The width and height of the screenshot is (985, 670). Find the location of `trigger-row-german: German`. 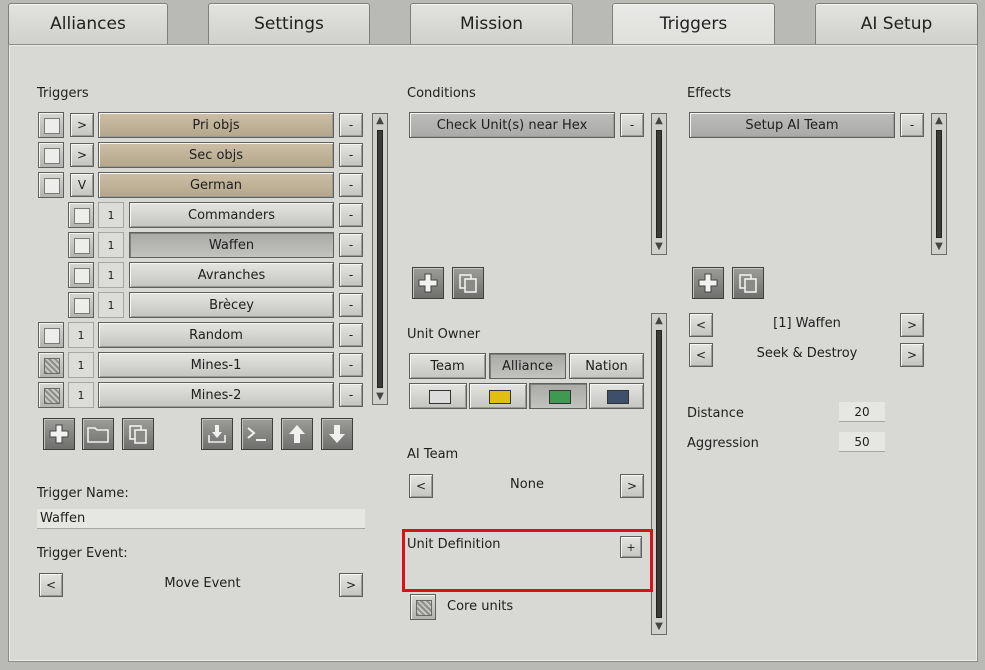

trigger-row-german: German is located at coordinates (216, 185).